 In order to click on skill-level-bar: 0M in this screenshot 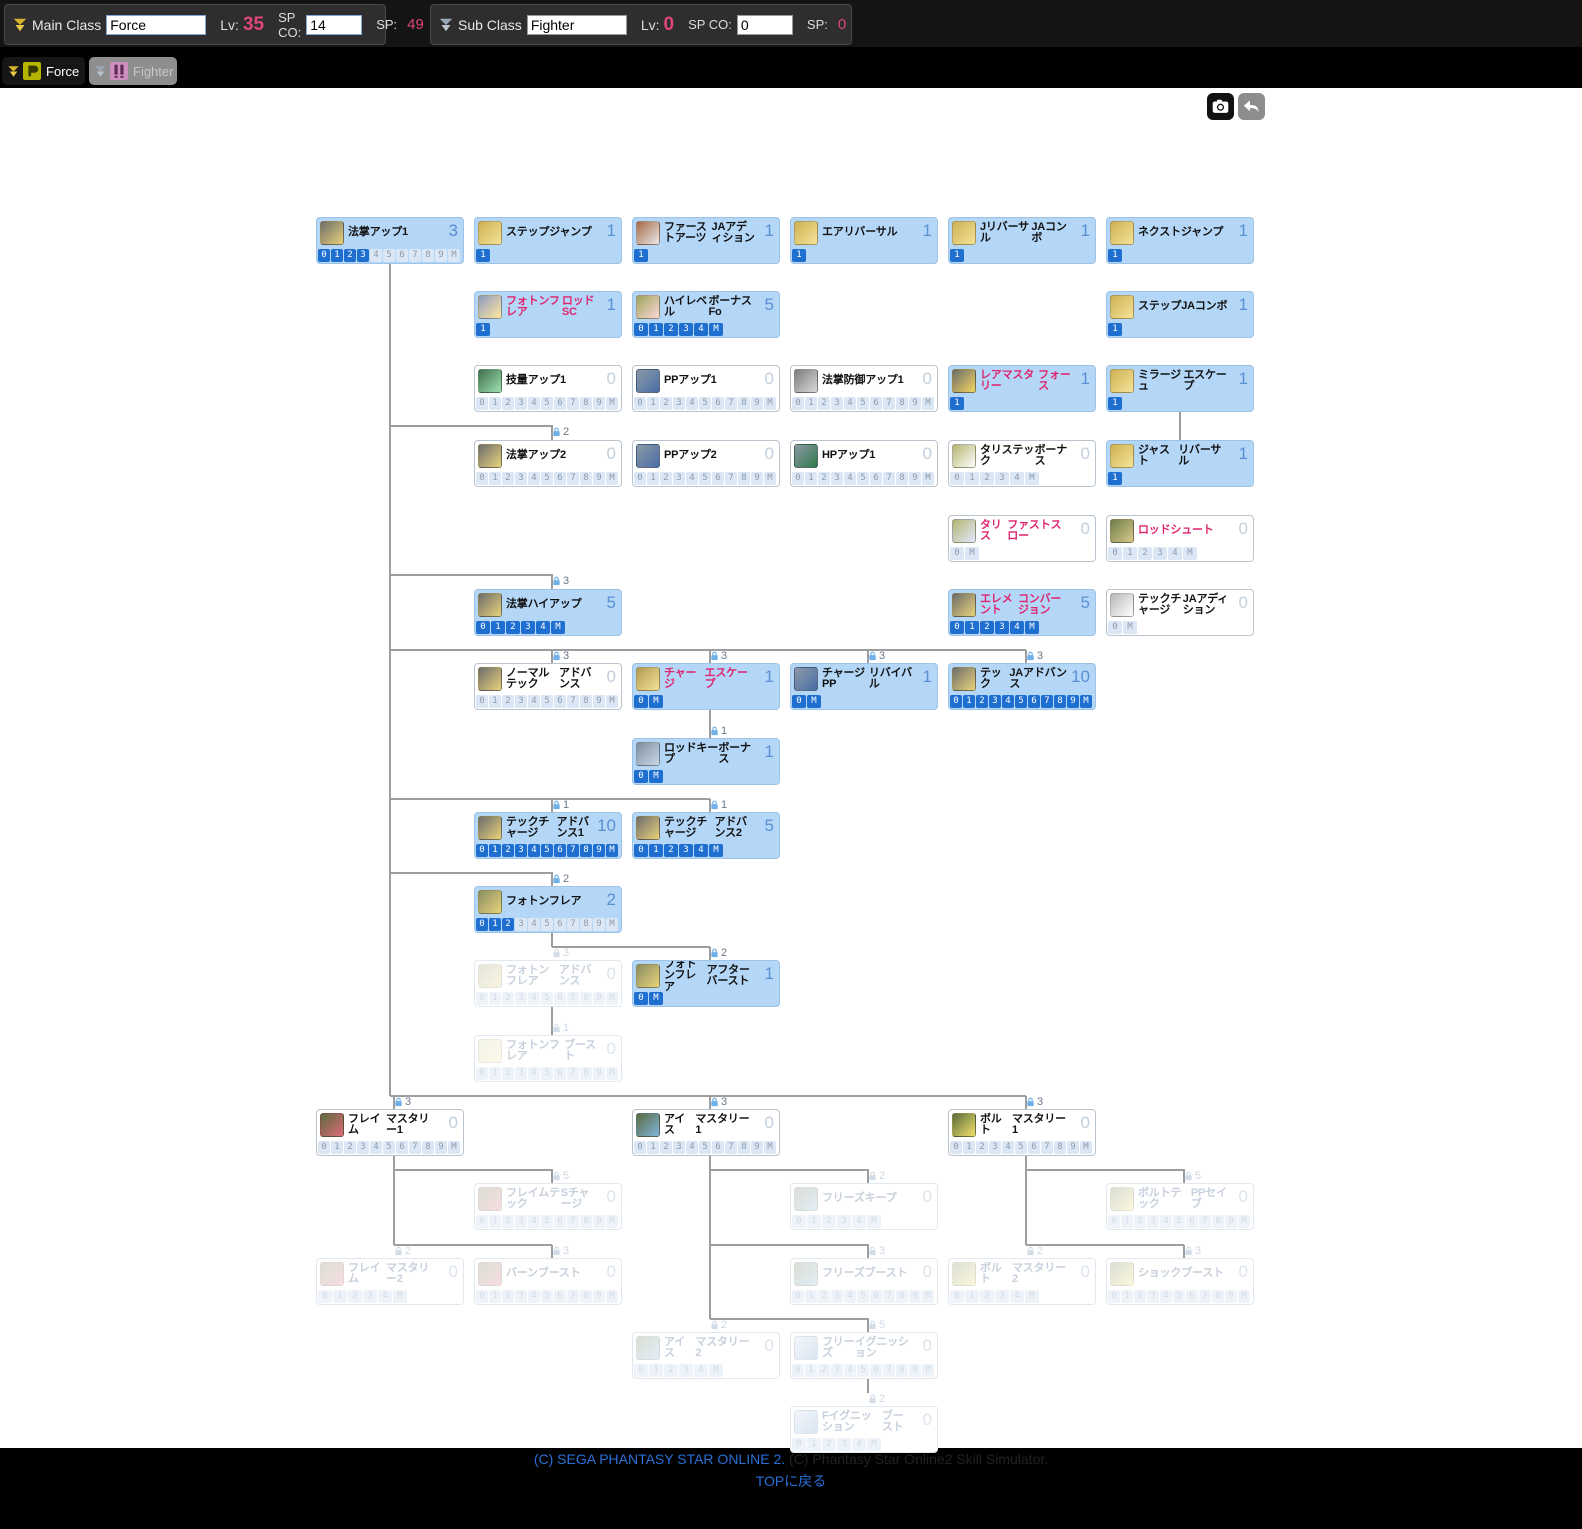, I will do `click(648, 998)`.